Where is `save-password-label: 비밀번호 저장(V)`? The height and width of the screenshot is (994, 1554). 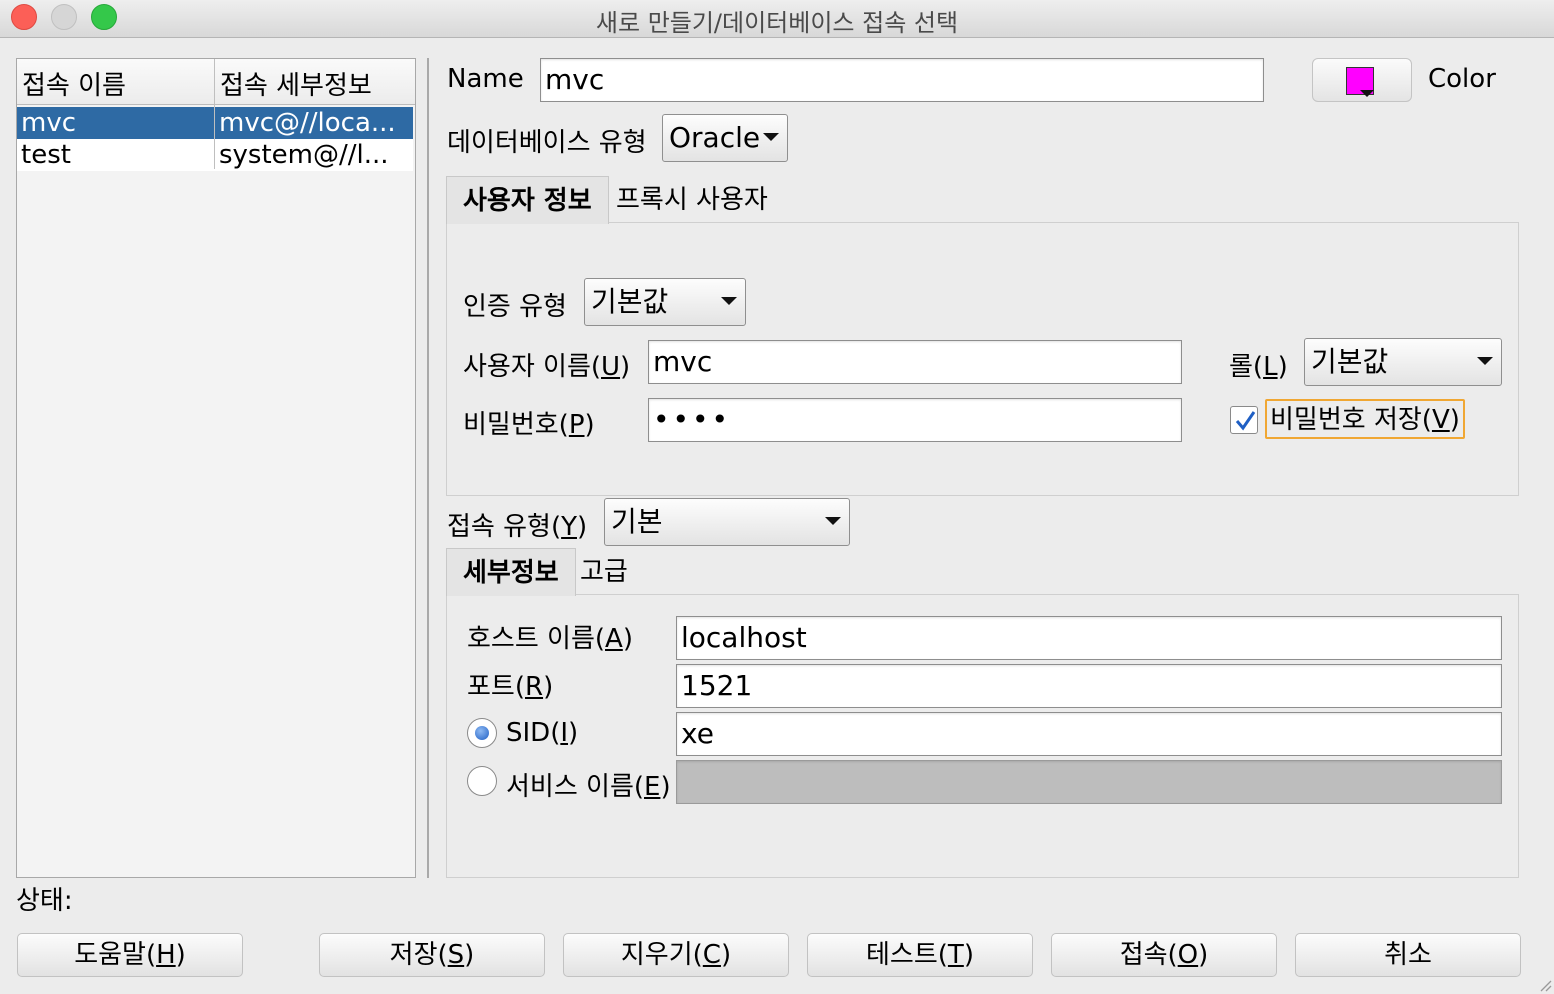
save-password-label: 비밀번호 저장(V) is located at coordinates (1365, 419).